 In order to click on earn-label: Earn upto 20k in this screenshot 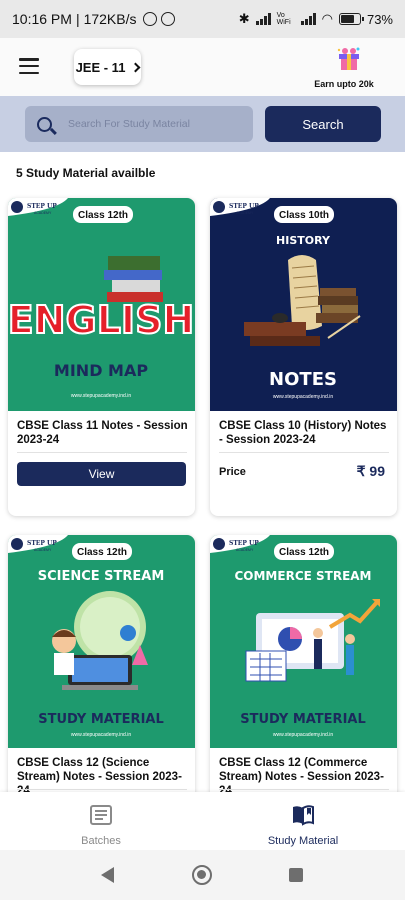, I will do `click(344, 84)`.